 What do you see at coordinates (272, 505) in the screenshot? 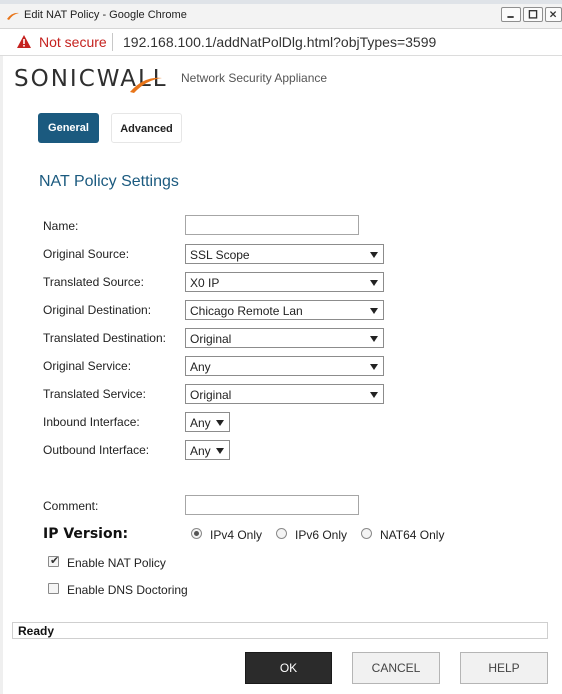
I see `comment-input` at bounding box center [272, 505].